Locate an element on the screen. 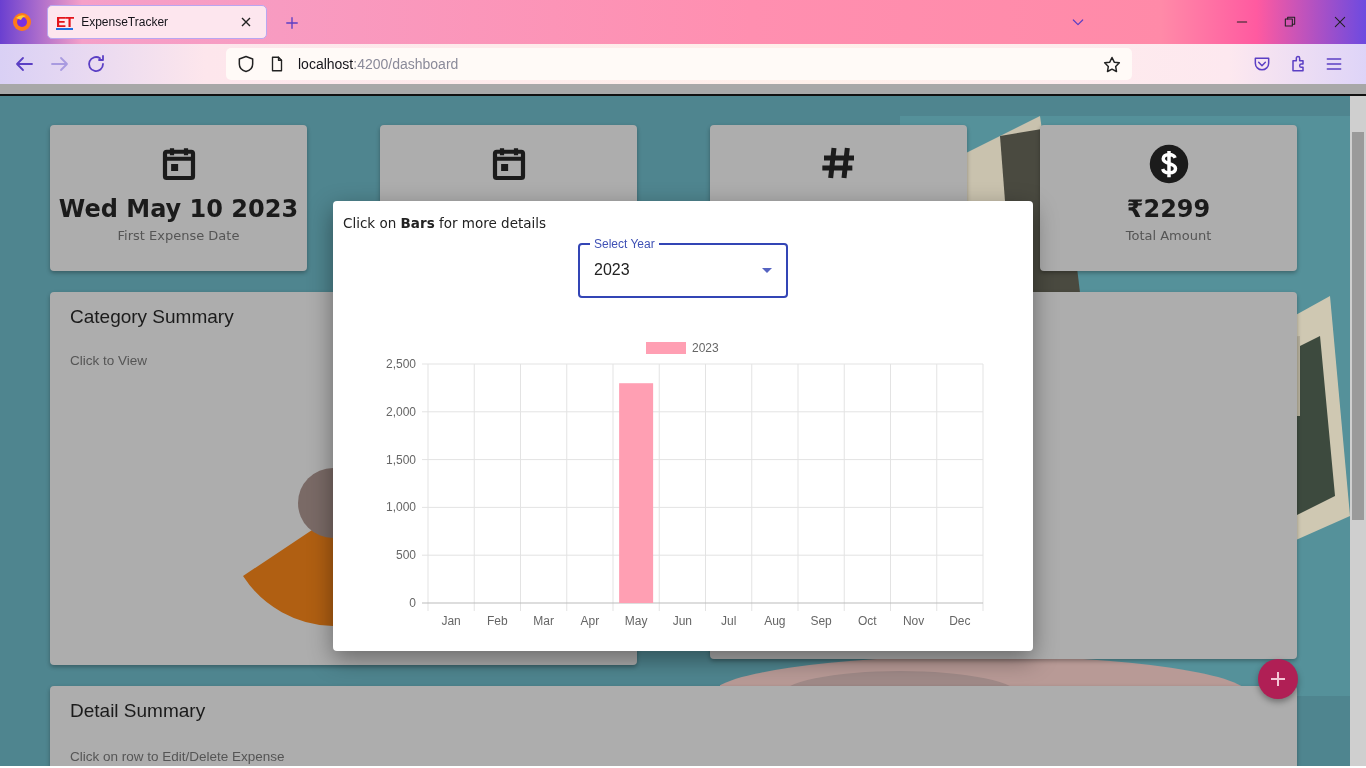  year-select: Select Year 2023 is located at coordinates (683, 267).